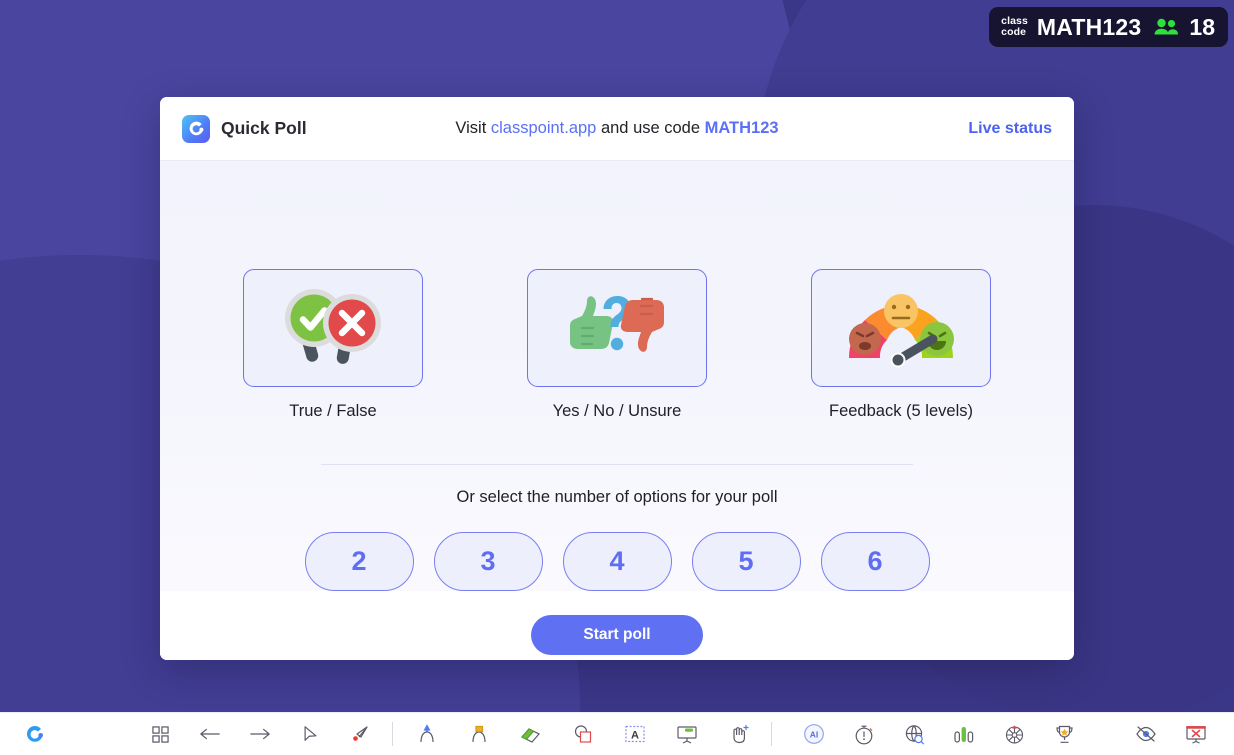 This screenshot has height=755, width=1234. I want to click on arrow-left-icon, so click(210, 734).